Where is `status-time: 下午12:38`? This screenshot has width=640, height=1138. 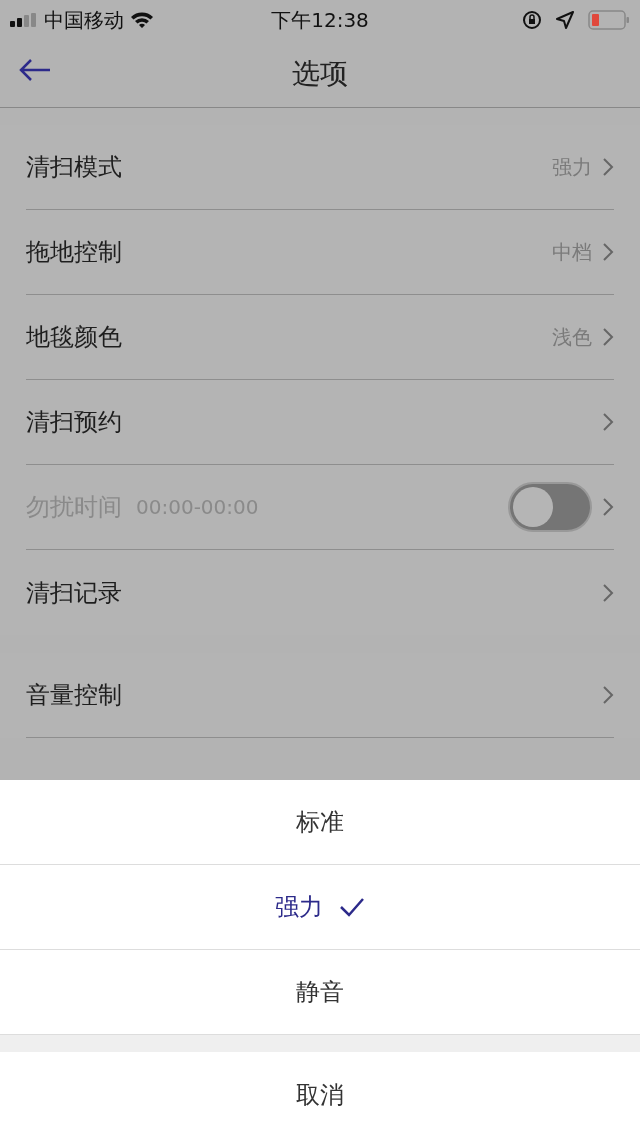 status-time: 下午12:38 is located at coordinates (320, 20).